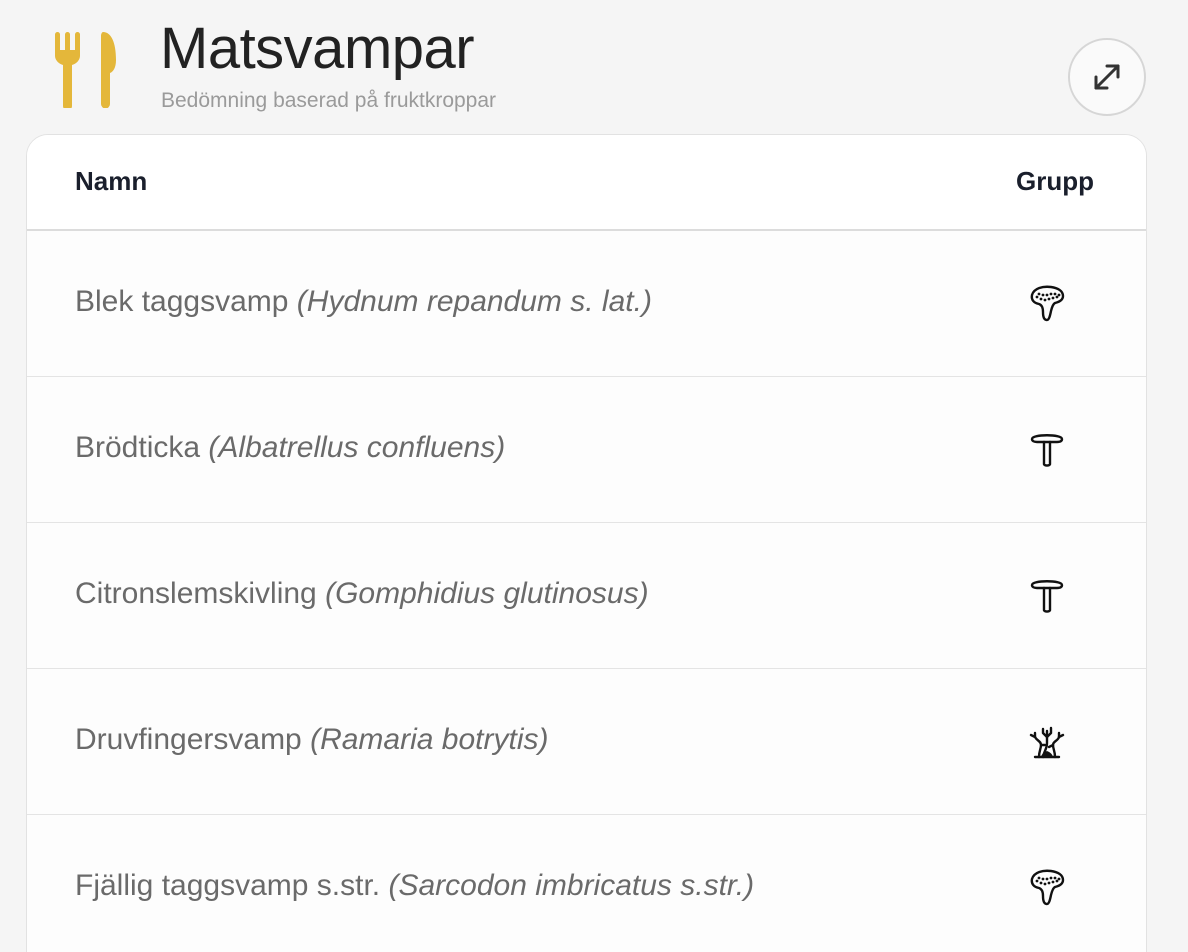 The width and height of the screenshot is (1188, 952). I want to click on table-row: Blek taggsvamp (Hydnum repandum s. lat.), so click(586, 304).